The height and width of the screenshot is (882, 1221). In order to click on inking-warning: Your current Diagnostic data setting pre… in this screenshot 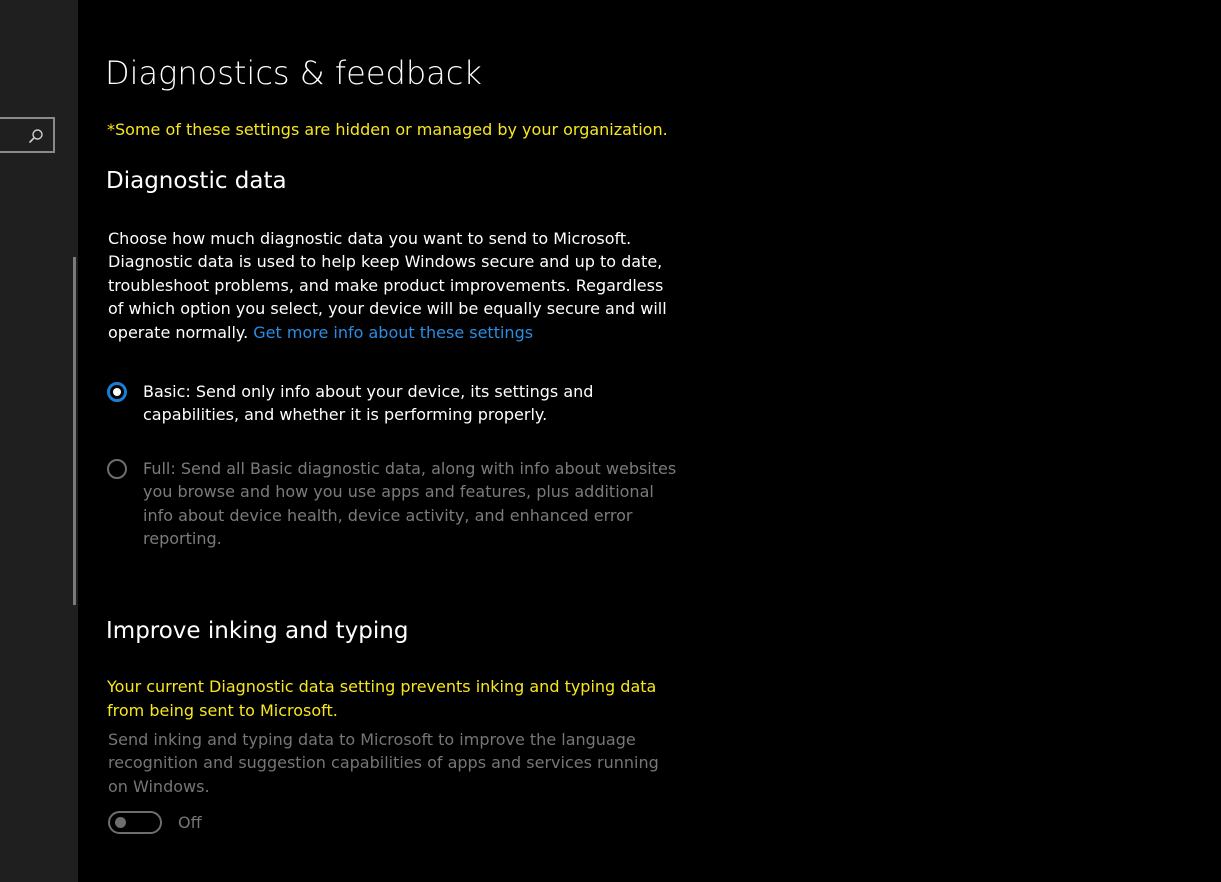, I will do `click(382, 698)`.